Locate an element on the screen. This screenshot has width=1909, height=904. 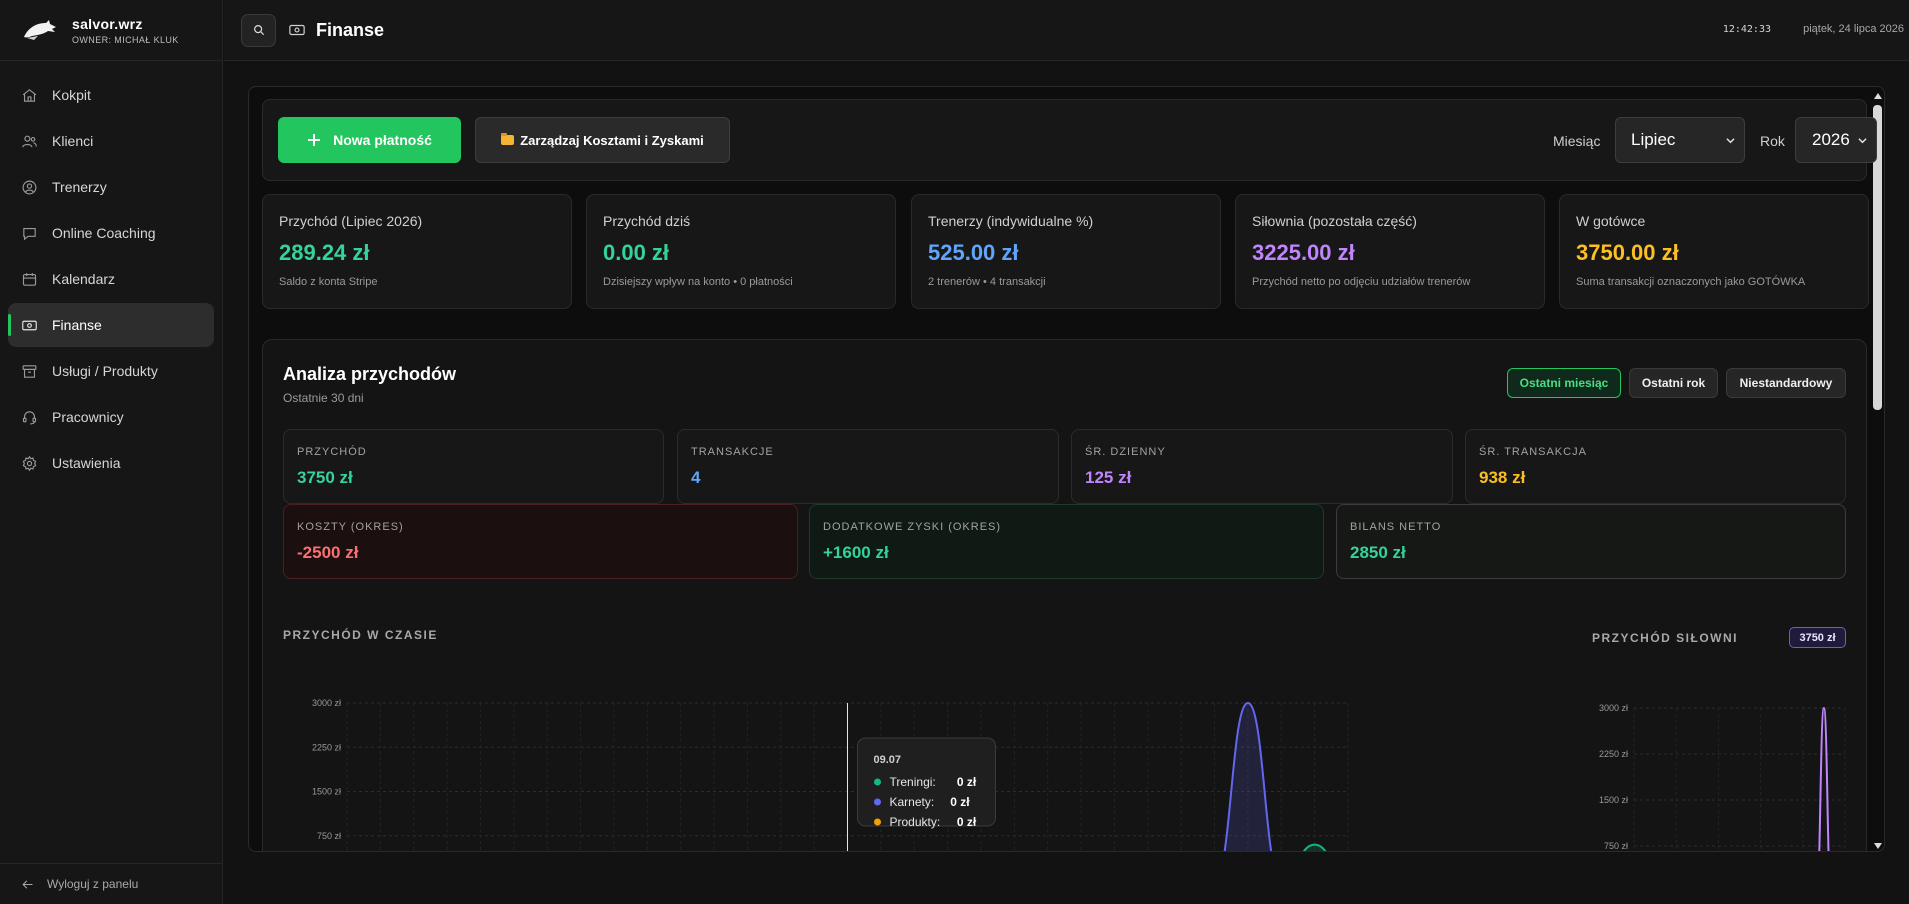
brand: salvor.wrz OWNER: MICHAŁ KLUK is located at coordinates (111, 30).